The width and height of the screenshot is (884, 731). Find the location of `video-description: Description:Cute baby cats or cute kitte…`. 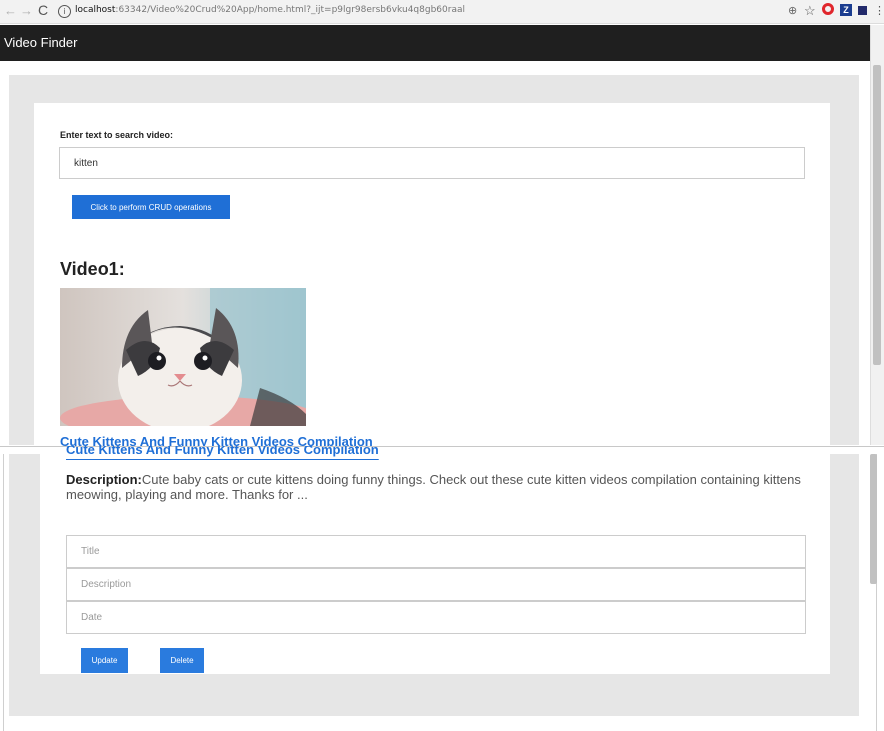

video-description: Description:Cute baby cats or cute kitte… is located at coordinates (438, 487).